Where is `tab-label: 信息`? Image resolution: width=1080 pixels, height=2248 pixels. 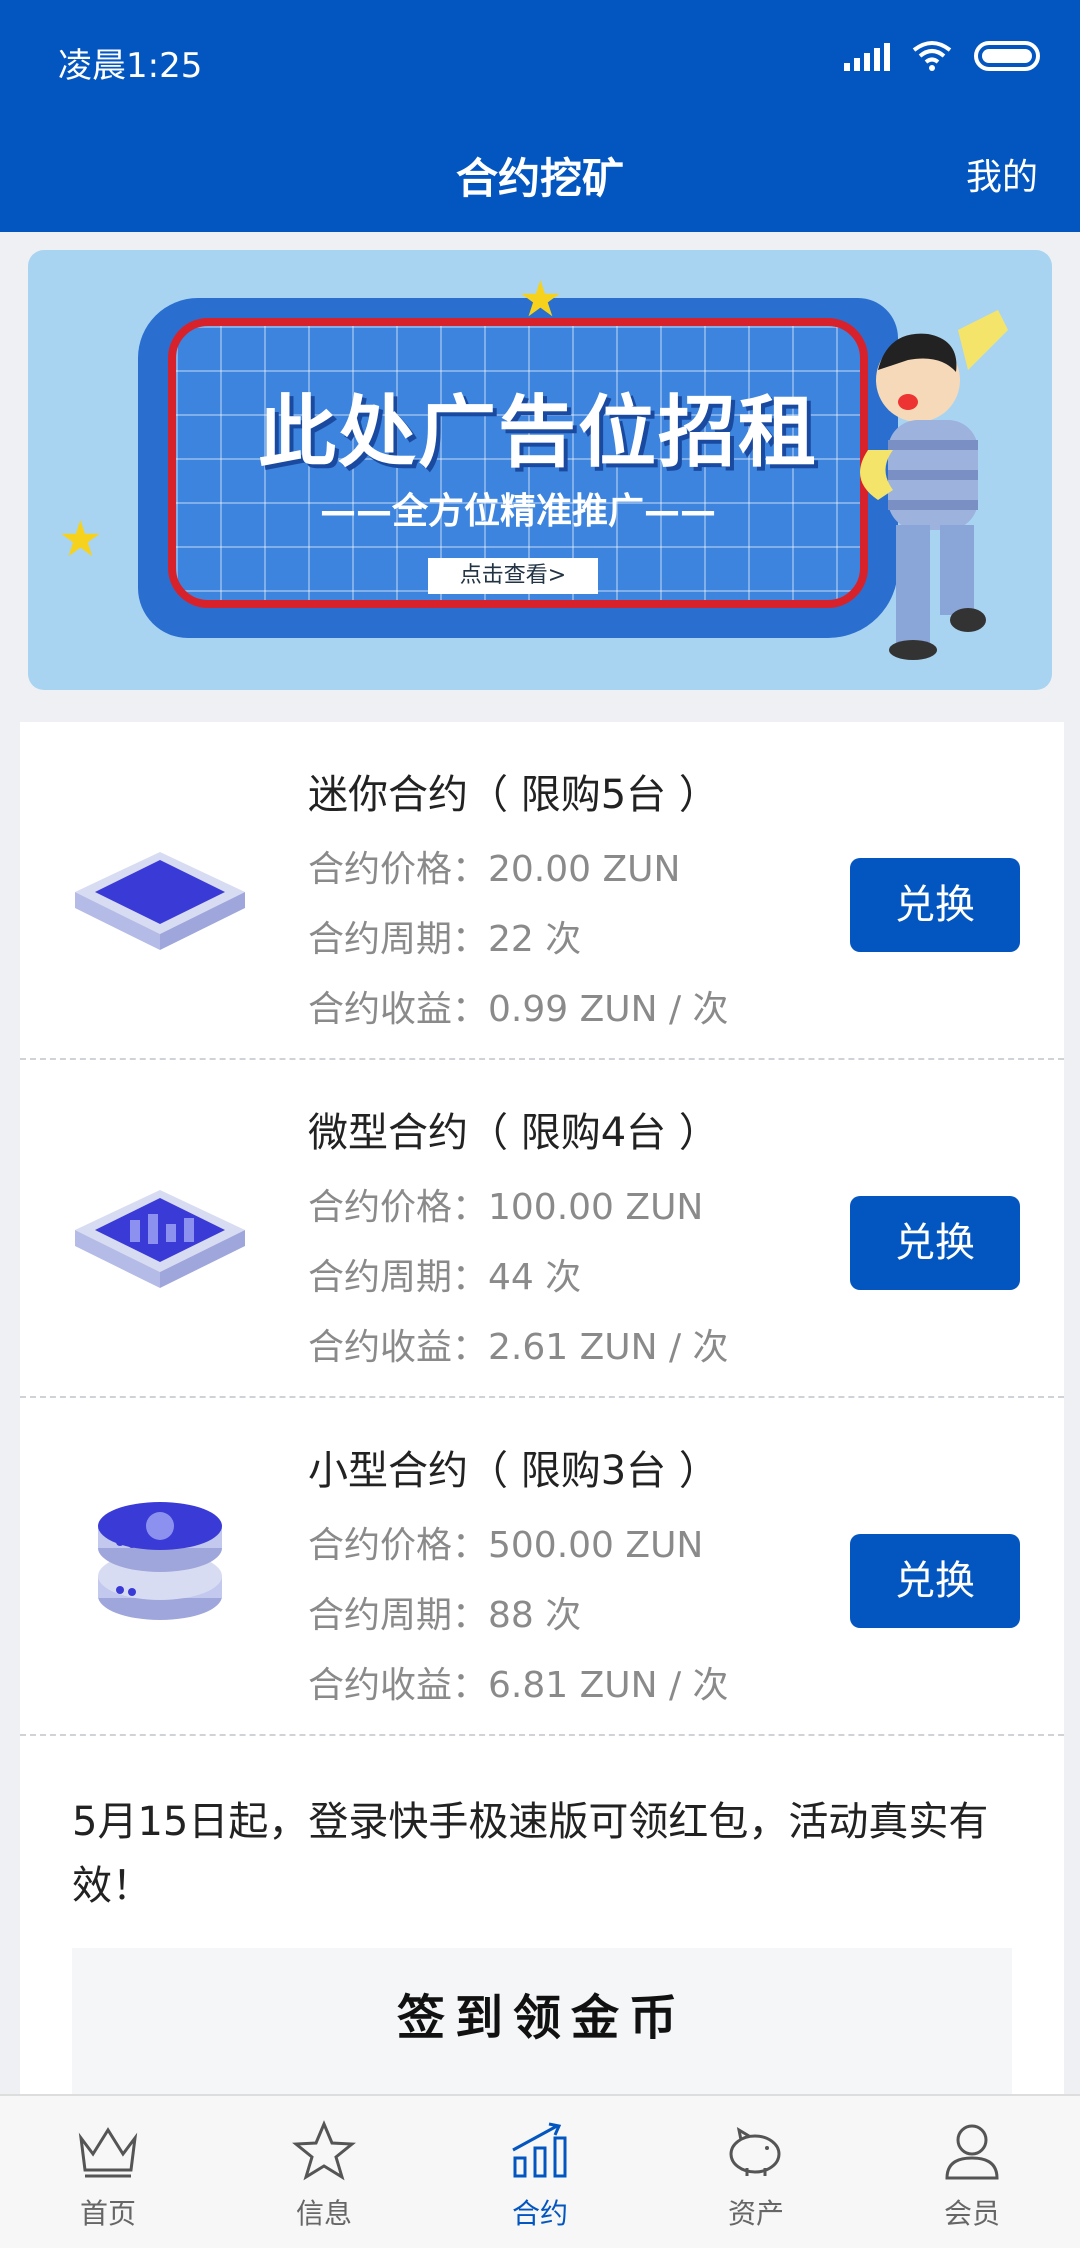 tab-label: 信息 is located at coordinates (323, 2213).